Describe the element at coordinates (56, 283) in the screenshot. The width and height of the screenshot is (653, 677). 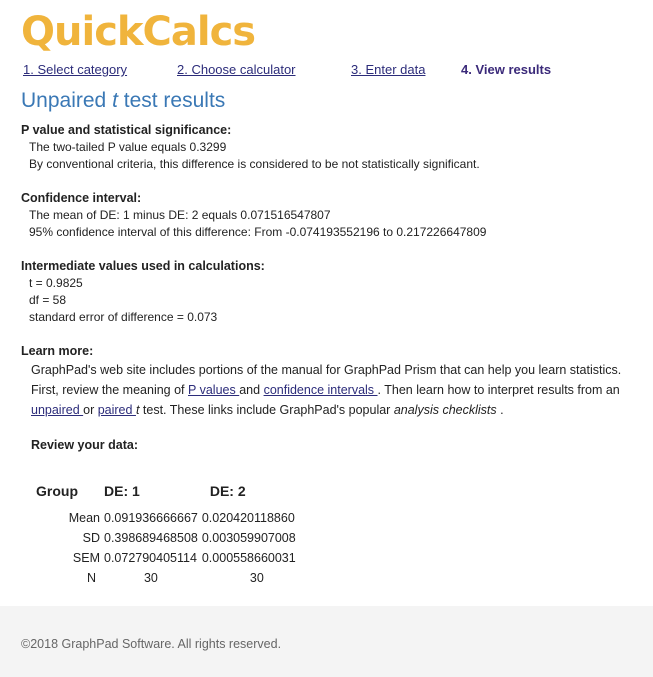
I see `t-value-line: t = 0.9825` at that location.